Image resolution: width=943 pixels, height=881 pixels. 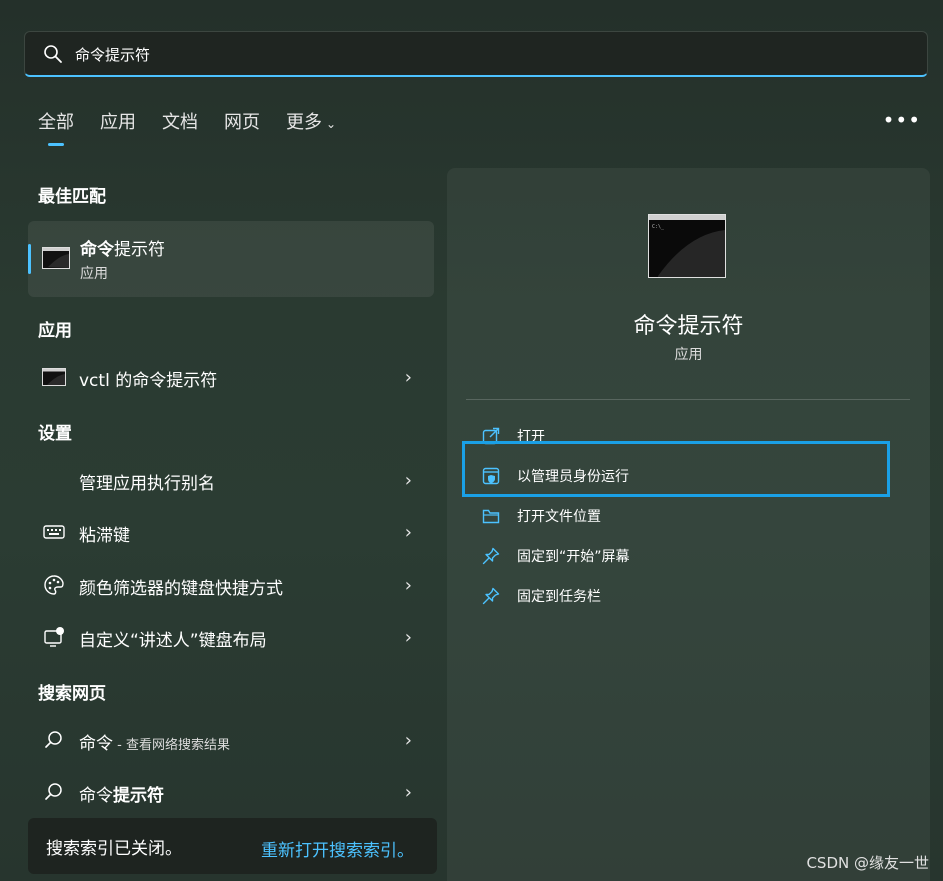 What do you see at coordinates (180, 128) in the screenshot?
I see `tab-documents: 文档` at bounding box center [180, 128].